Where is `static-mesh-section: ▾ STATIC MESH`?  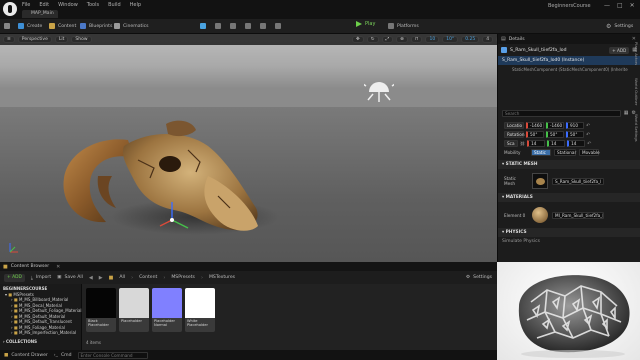
static-mesh-section: ▾ STATIC MESH is located at coordinates (569, 164).